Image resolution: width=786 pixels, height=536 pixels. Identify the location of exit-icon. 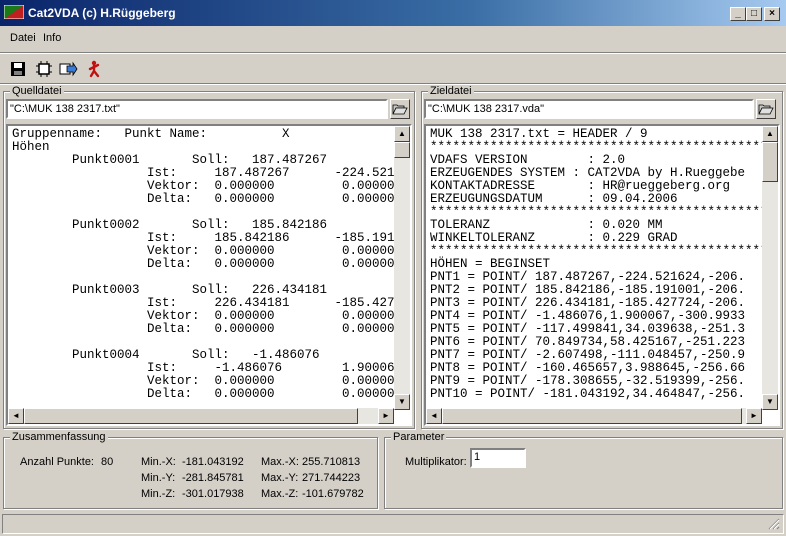
(94, 69).